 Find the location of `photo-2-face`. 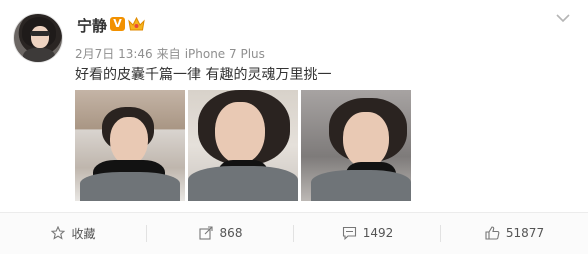

photo-2-face is located at coordinates (240, 133).